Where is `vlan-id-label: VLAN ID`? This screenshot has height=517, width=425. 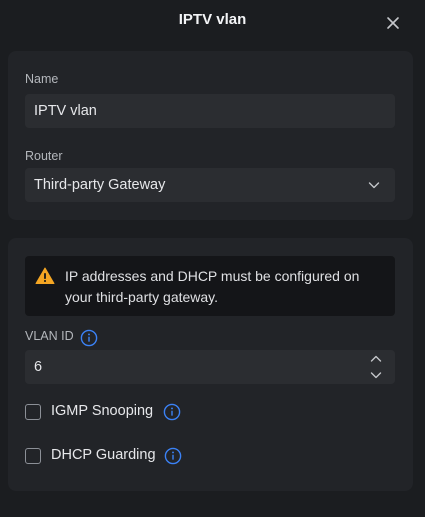 vlan-id-label: VLAN ID is located at coordinates (49, 336).